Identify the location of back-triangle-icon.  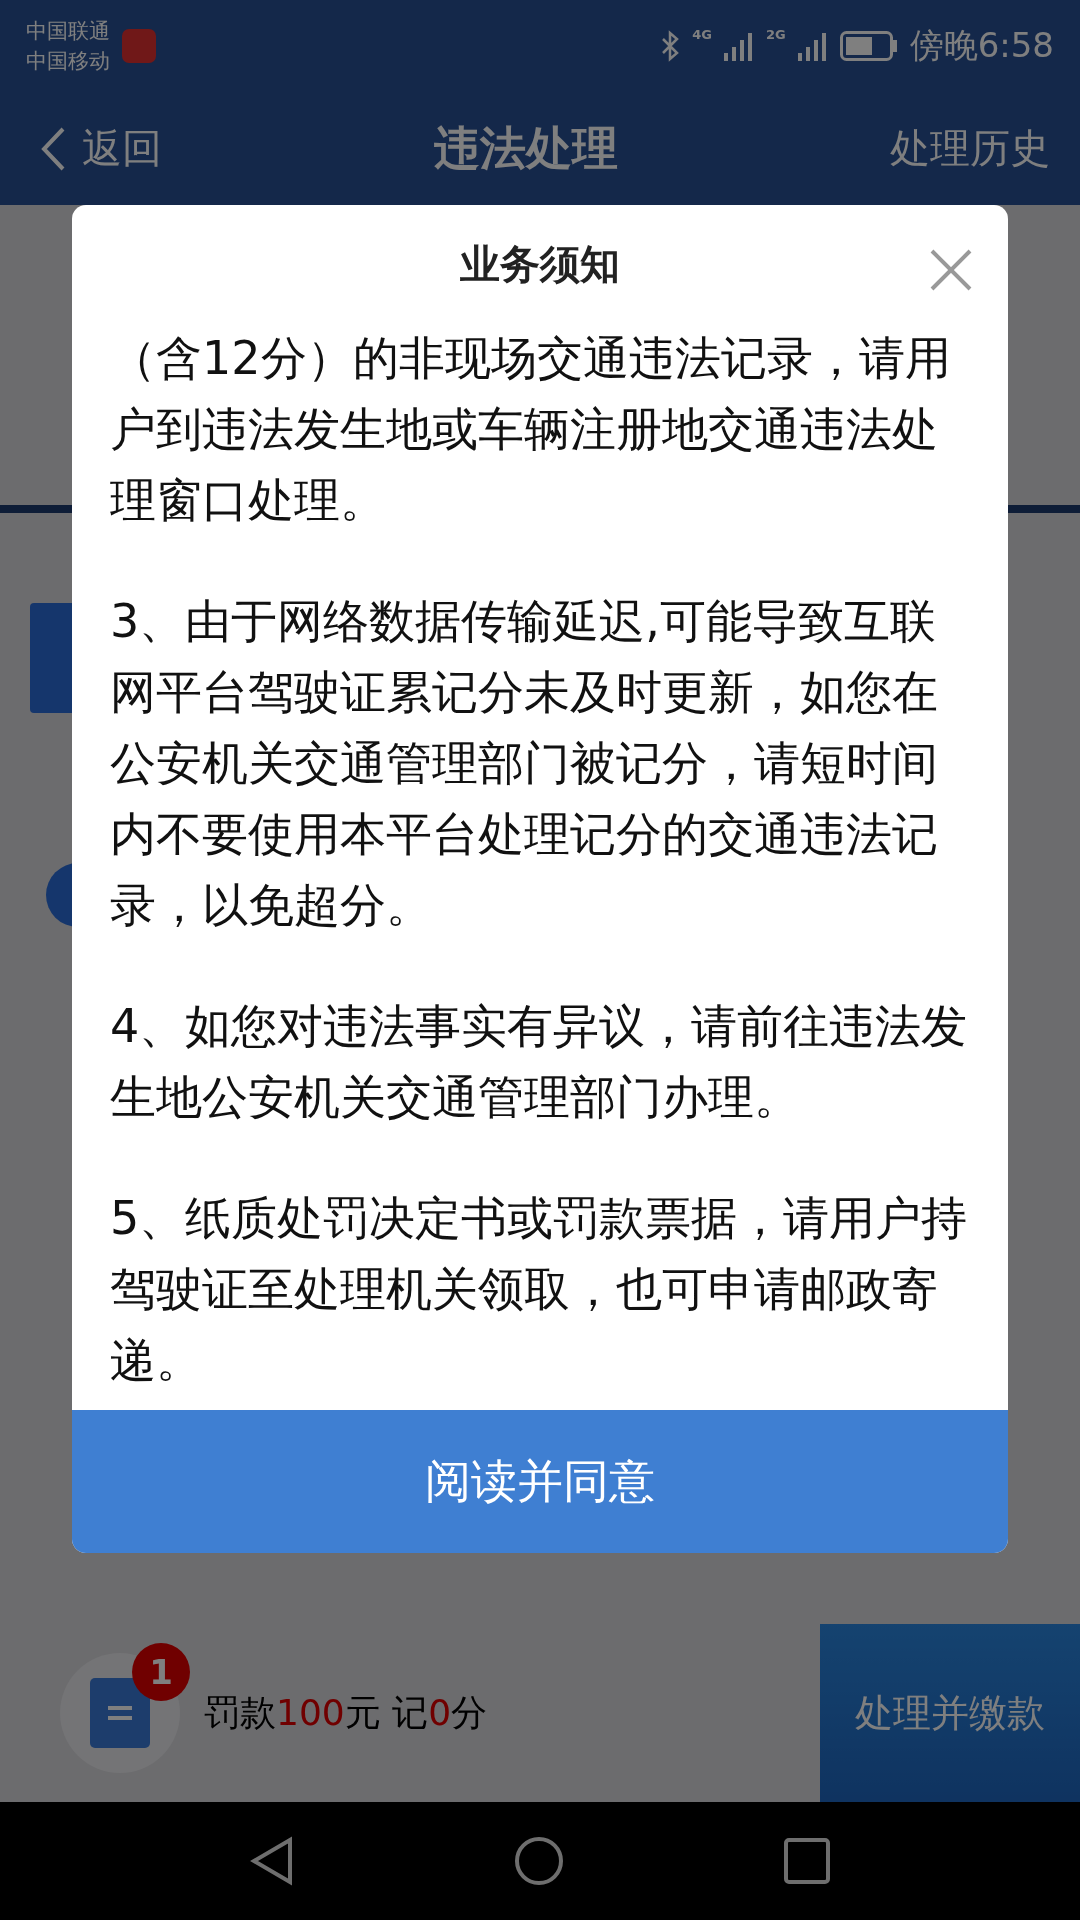
(272, 1861).